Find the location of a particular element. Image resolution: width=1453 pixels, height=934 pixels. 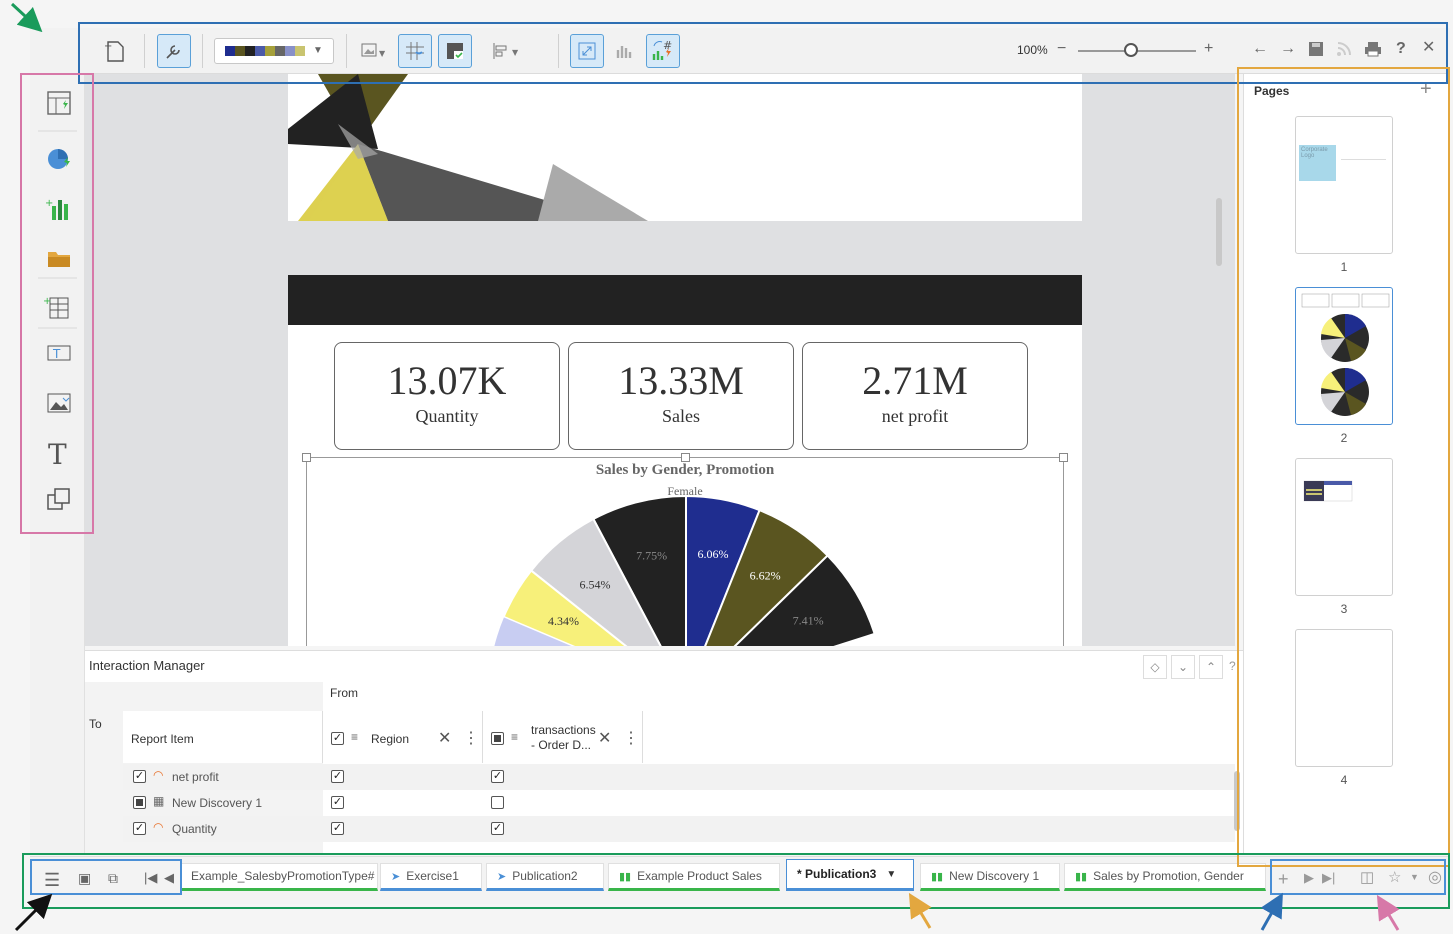

kpi-value: 2.71M is located at coordinates (915, 380).